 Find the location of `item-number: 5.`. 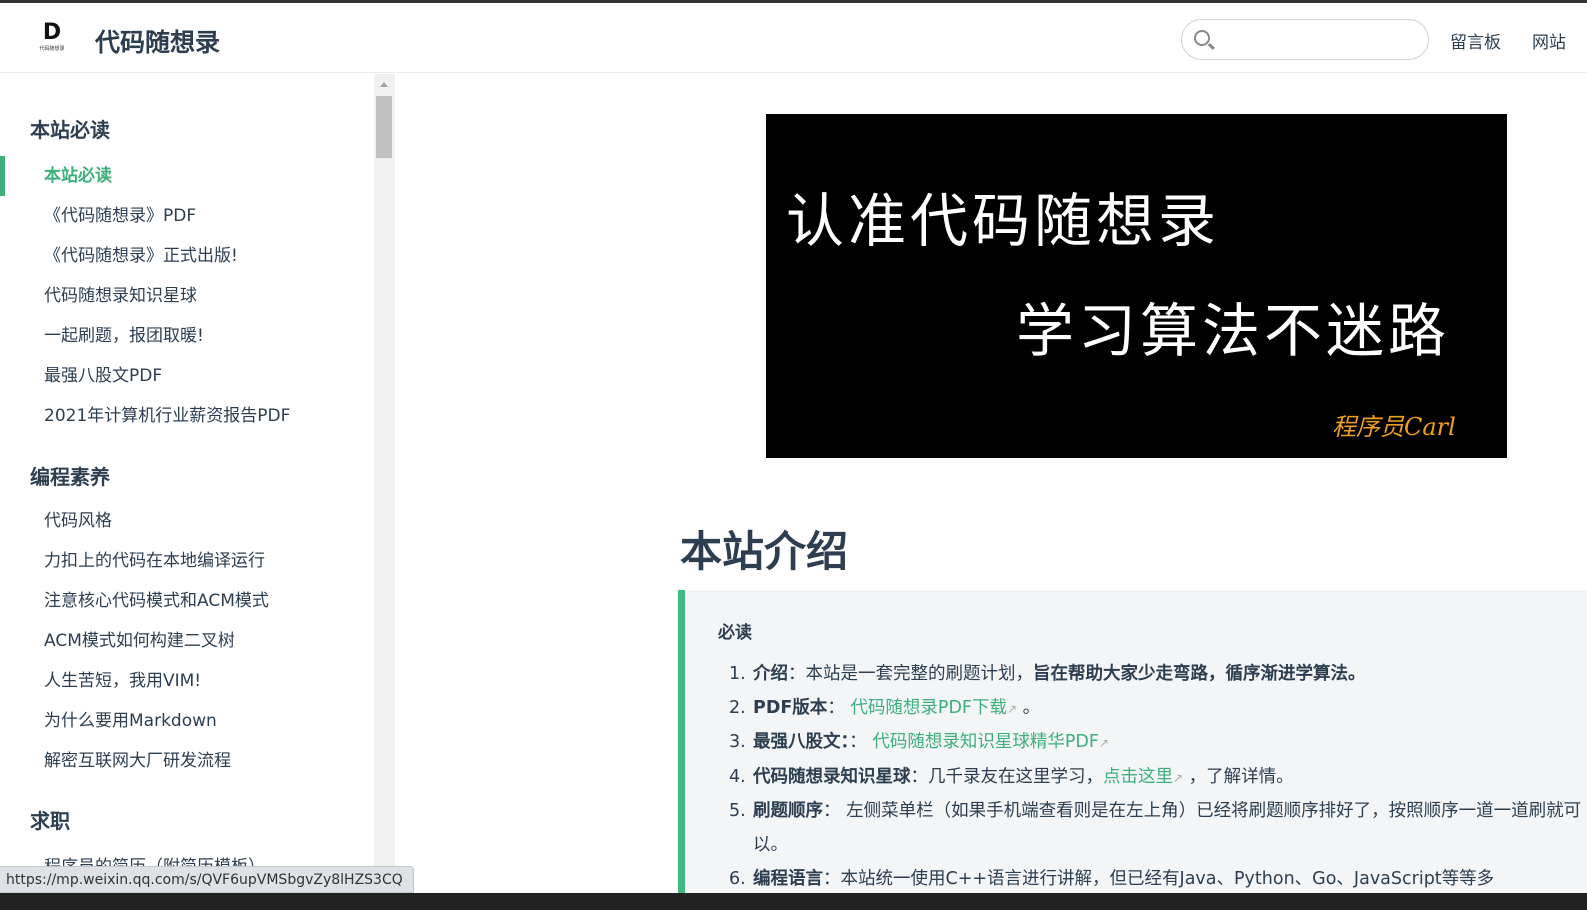

item-number: 5. is located at coordinates (737, 811).